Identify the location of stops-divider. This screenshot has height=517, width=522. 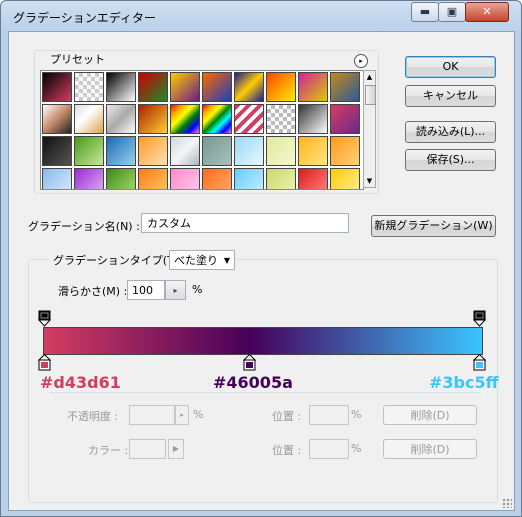
(265, 392).